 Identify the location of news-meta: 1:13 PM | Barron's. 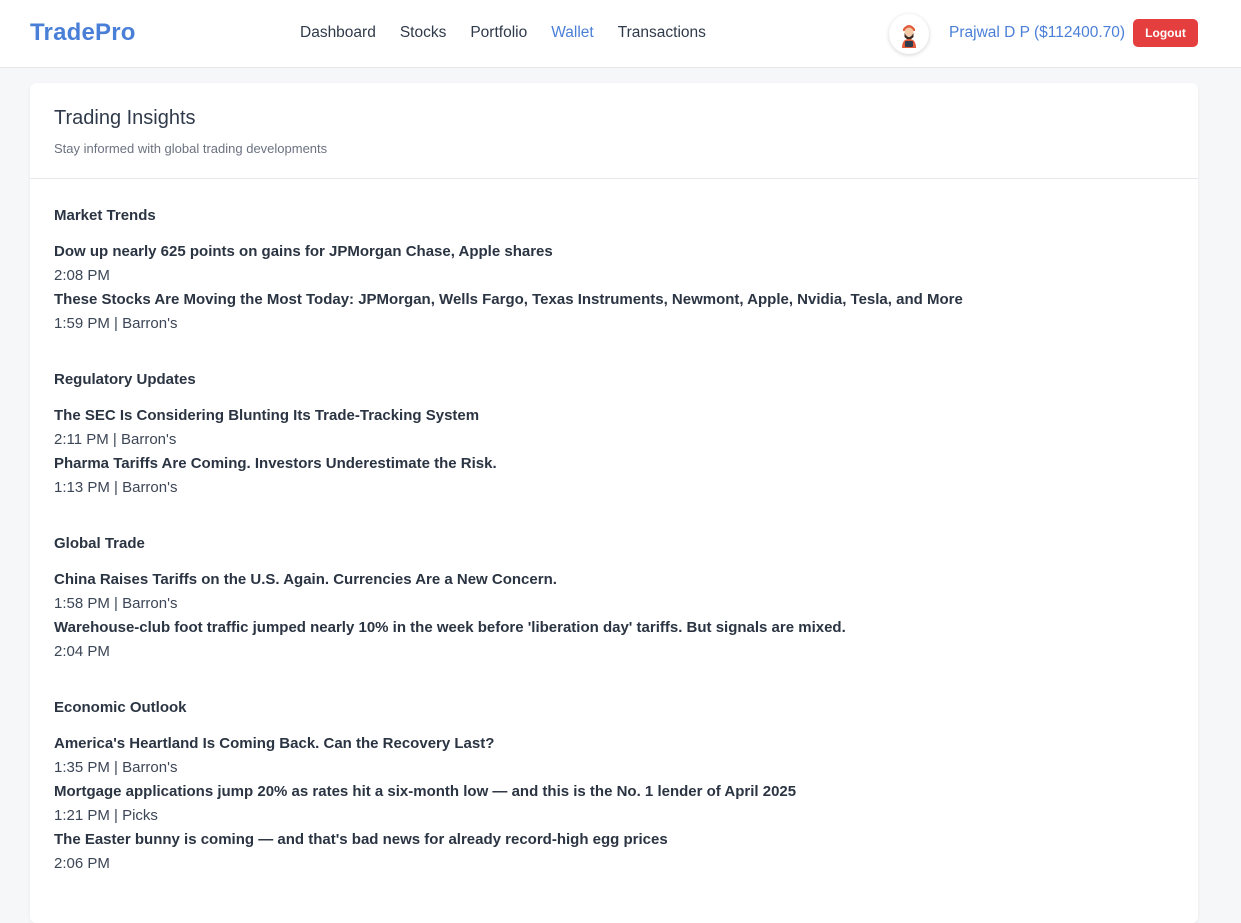
(116, 487).